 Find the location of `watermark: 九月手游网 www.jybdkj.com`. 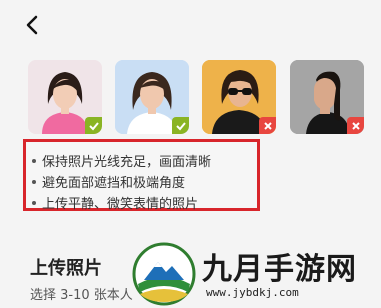

watermark: 九月手游网 www.jybdkj.com is located at coordinates (255, 274).